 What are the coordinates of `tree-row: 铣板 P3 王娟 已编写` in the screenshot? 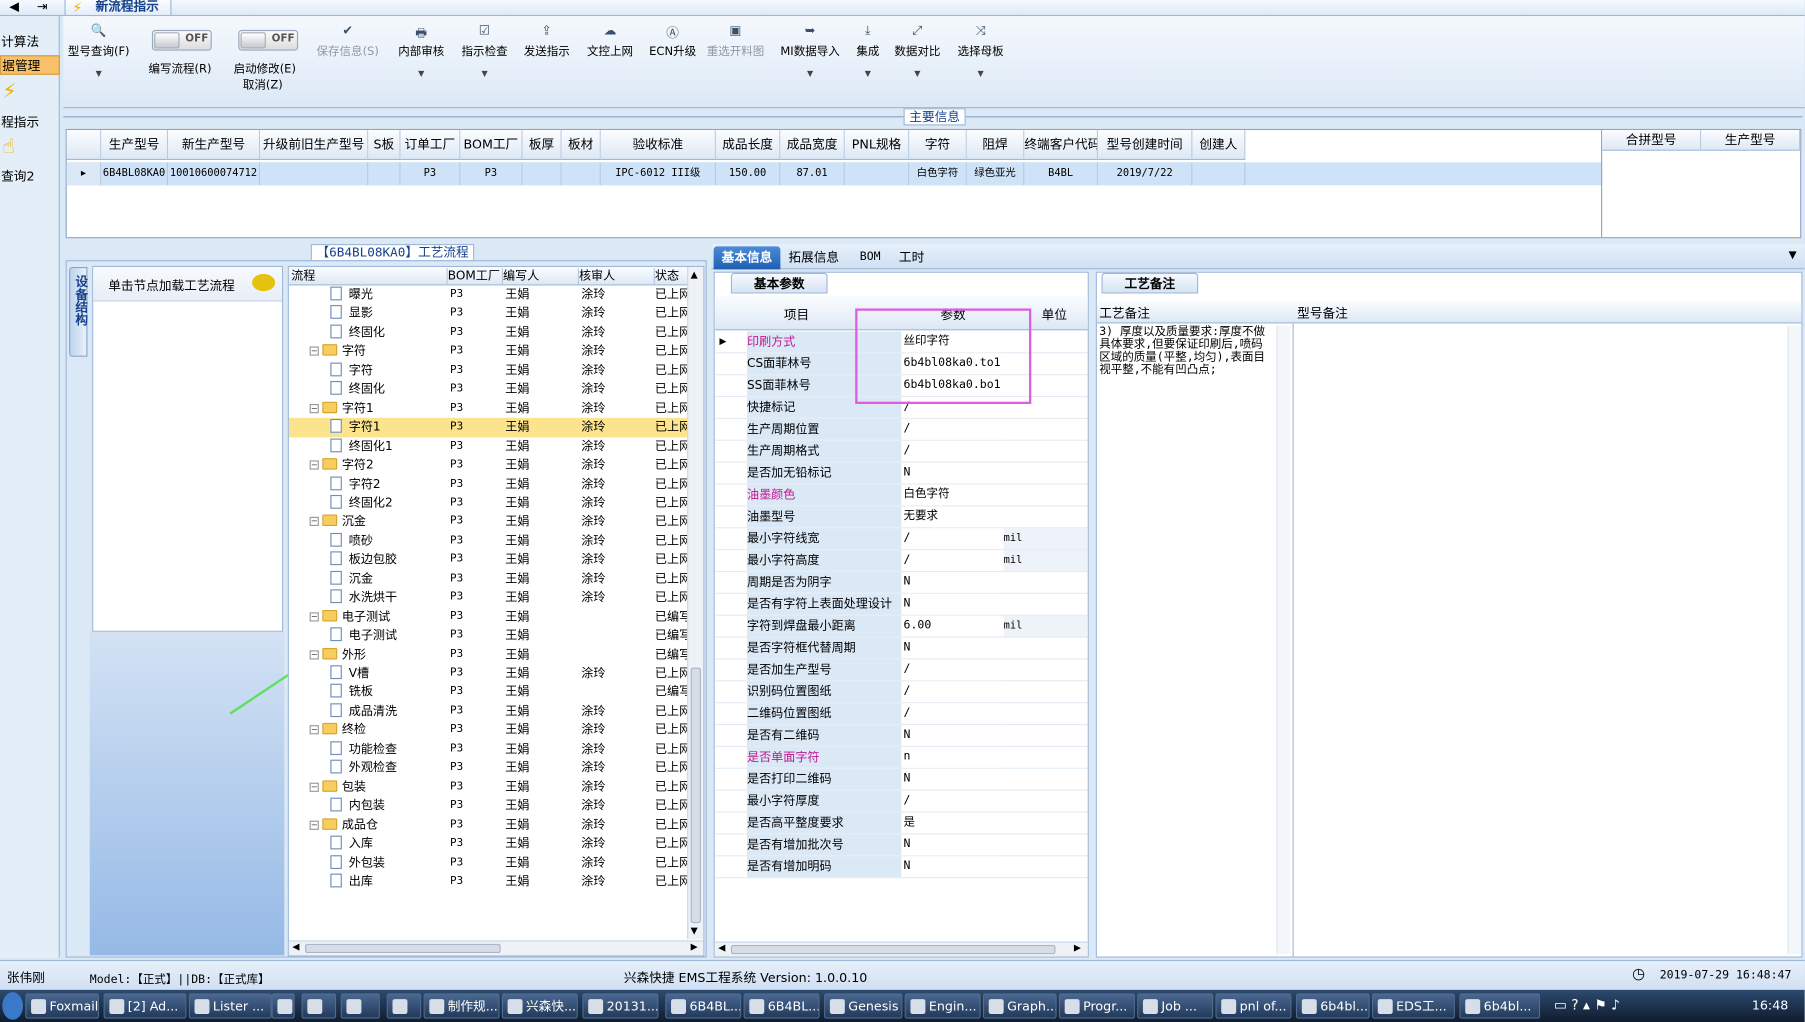 It's located at (488, 692).